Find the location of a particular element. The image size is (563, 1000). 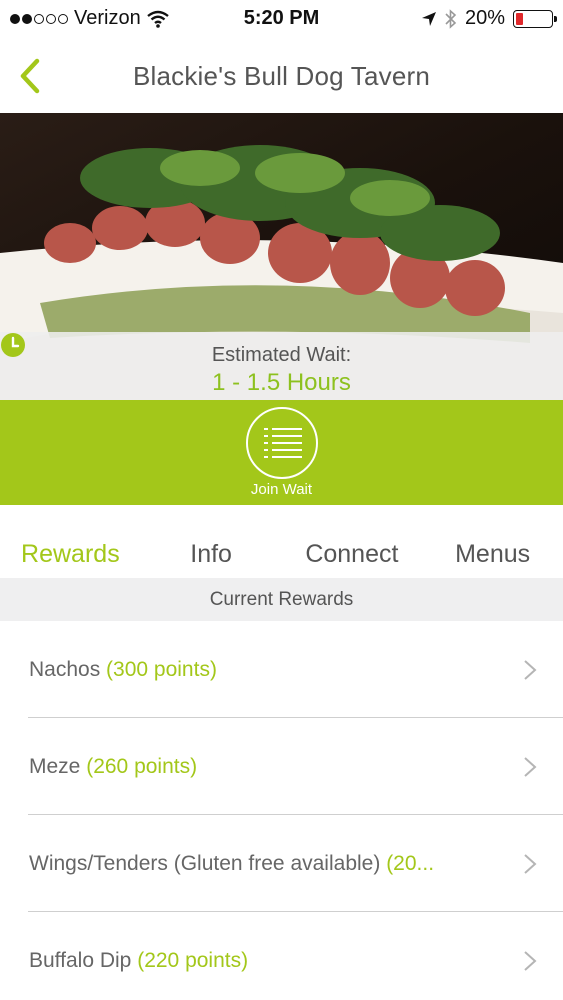

nav-bar: Blackie's Bull Dog Tavern is located at coordinates (281, 76).